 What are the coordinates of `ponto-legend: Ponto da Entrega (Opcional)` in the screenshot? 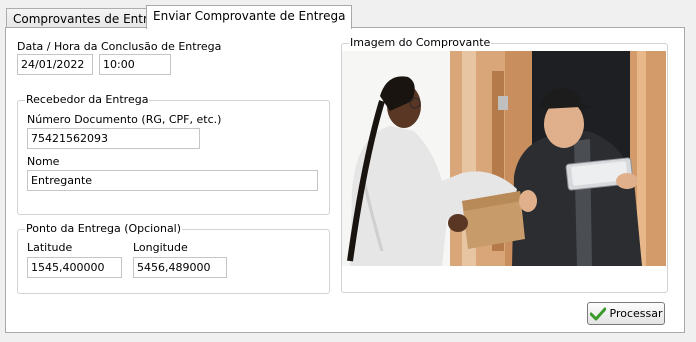 It's located at (104, 228).